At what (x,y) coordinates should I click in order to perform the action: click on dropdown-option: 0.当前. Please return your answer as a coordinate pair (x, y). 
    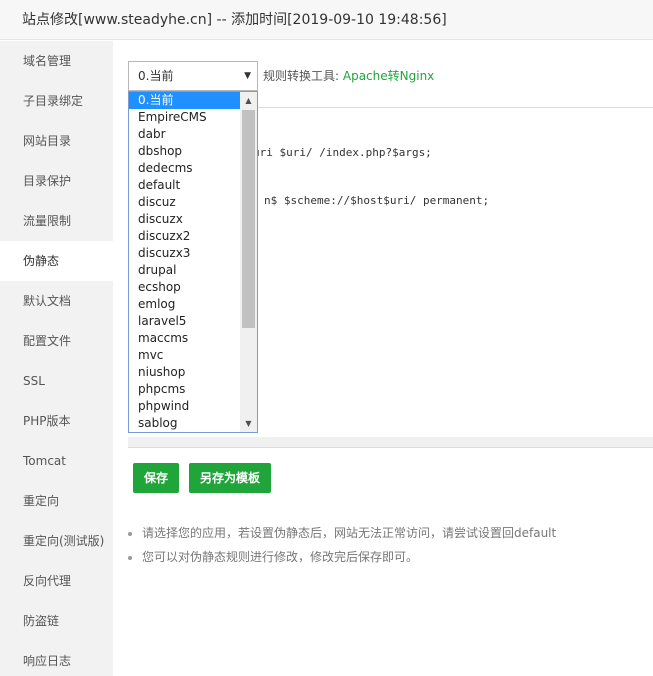
    Looking at the image, I should click on (185, 100).